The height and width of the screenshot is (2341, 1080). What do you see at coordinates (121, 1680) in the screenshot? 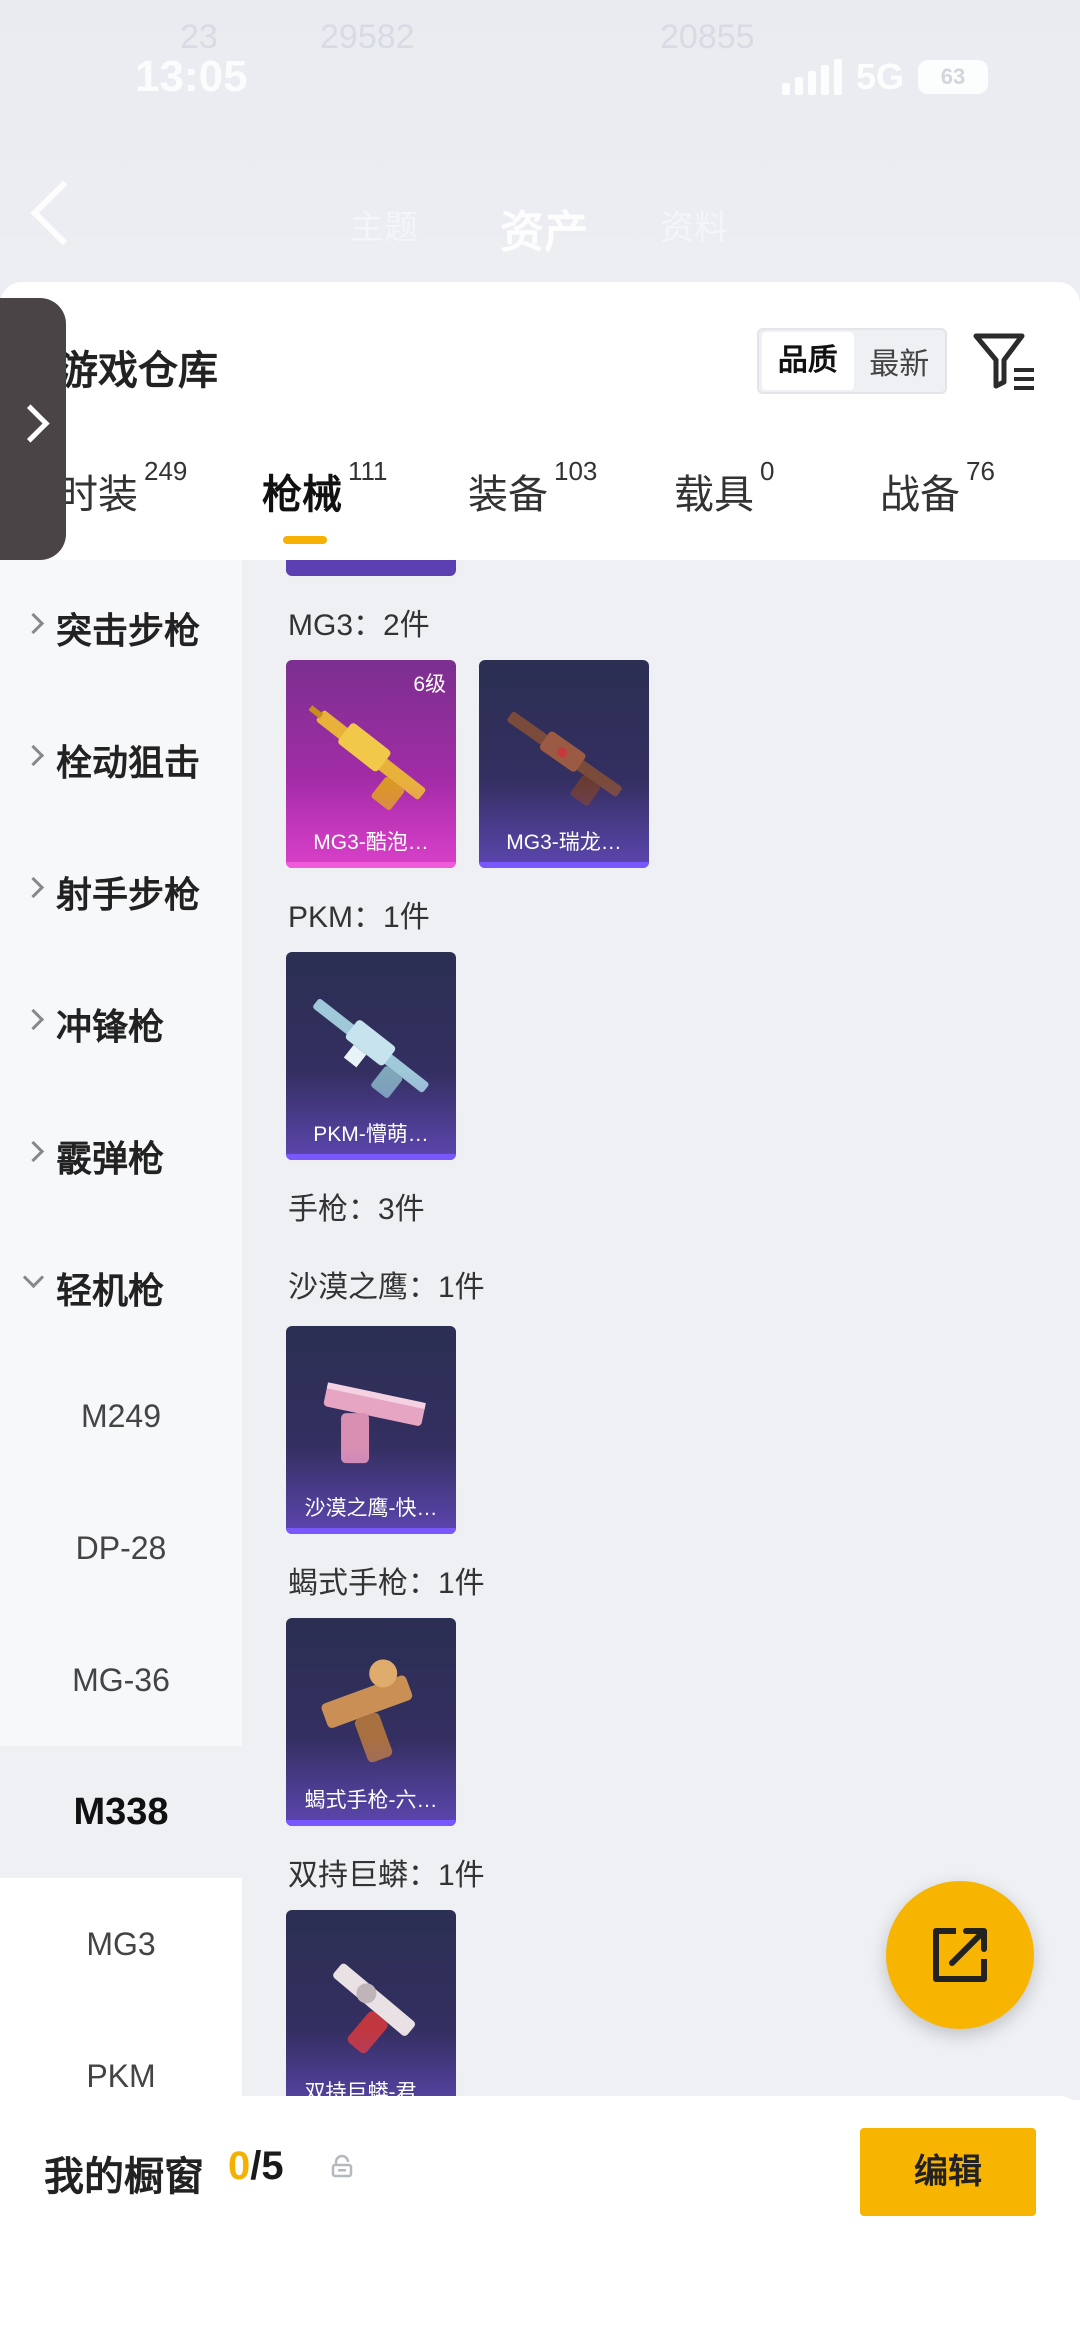
I see `sidebar-subitem-mg36: MG-36` at bounding box center [121, 1680].